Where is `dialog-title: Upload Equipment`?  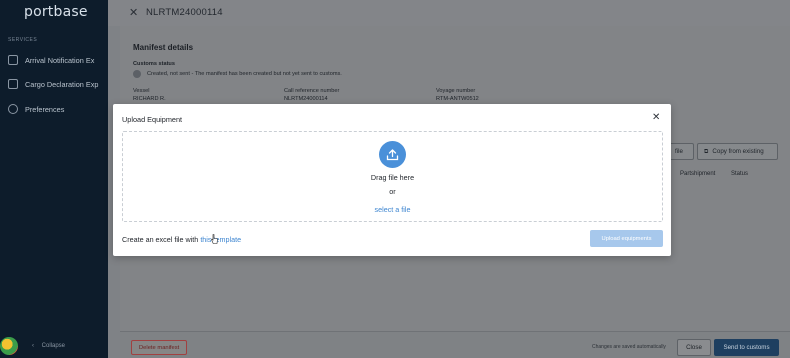 dialog-title: Upload Equipment is located at coordinates (152, 119).